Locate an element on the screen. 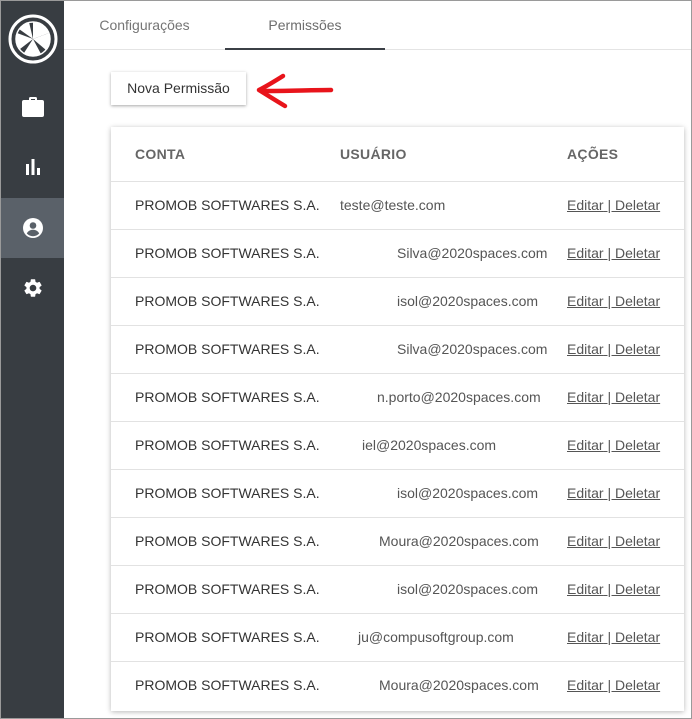 The image size is (692, 719). bar-chart-icon is located at coordinates (32, 167).